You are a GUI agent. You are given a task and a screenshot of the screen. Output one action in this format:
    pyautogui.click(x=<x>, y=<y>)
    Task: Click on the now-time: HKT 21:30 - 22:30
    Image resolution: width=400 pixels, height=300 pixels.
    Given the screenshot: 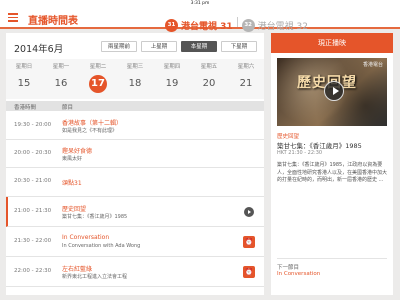 What is the action you would take?
    pyautogui.click(x=300, y=153)
    